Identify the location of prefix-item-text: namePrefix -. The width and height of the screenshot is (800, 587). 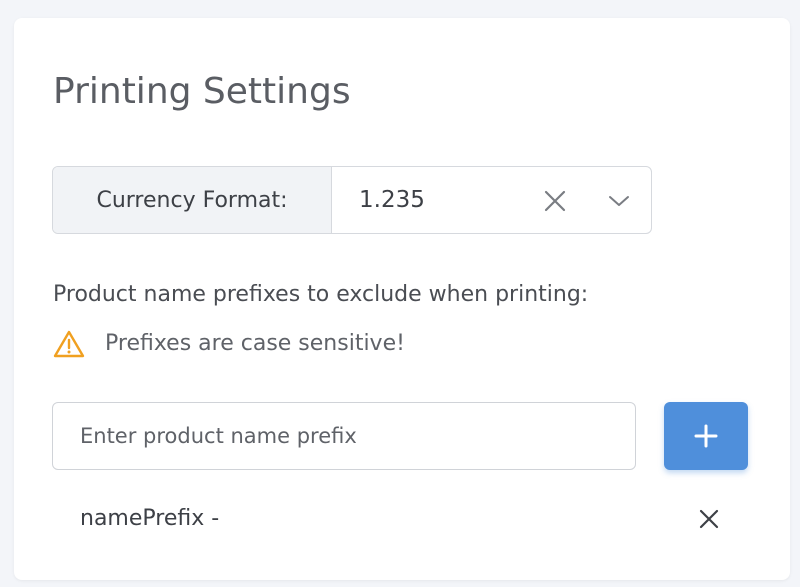
(150, 518).